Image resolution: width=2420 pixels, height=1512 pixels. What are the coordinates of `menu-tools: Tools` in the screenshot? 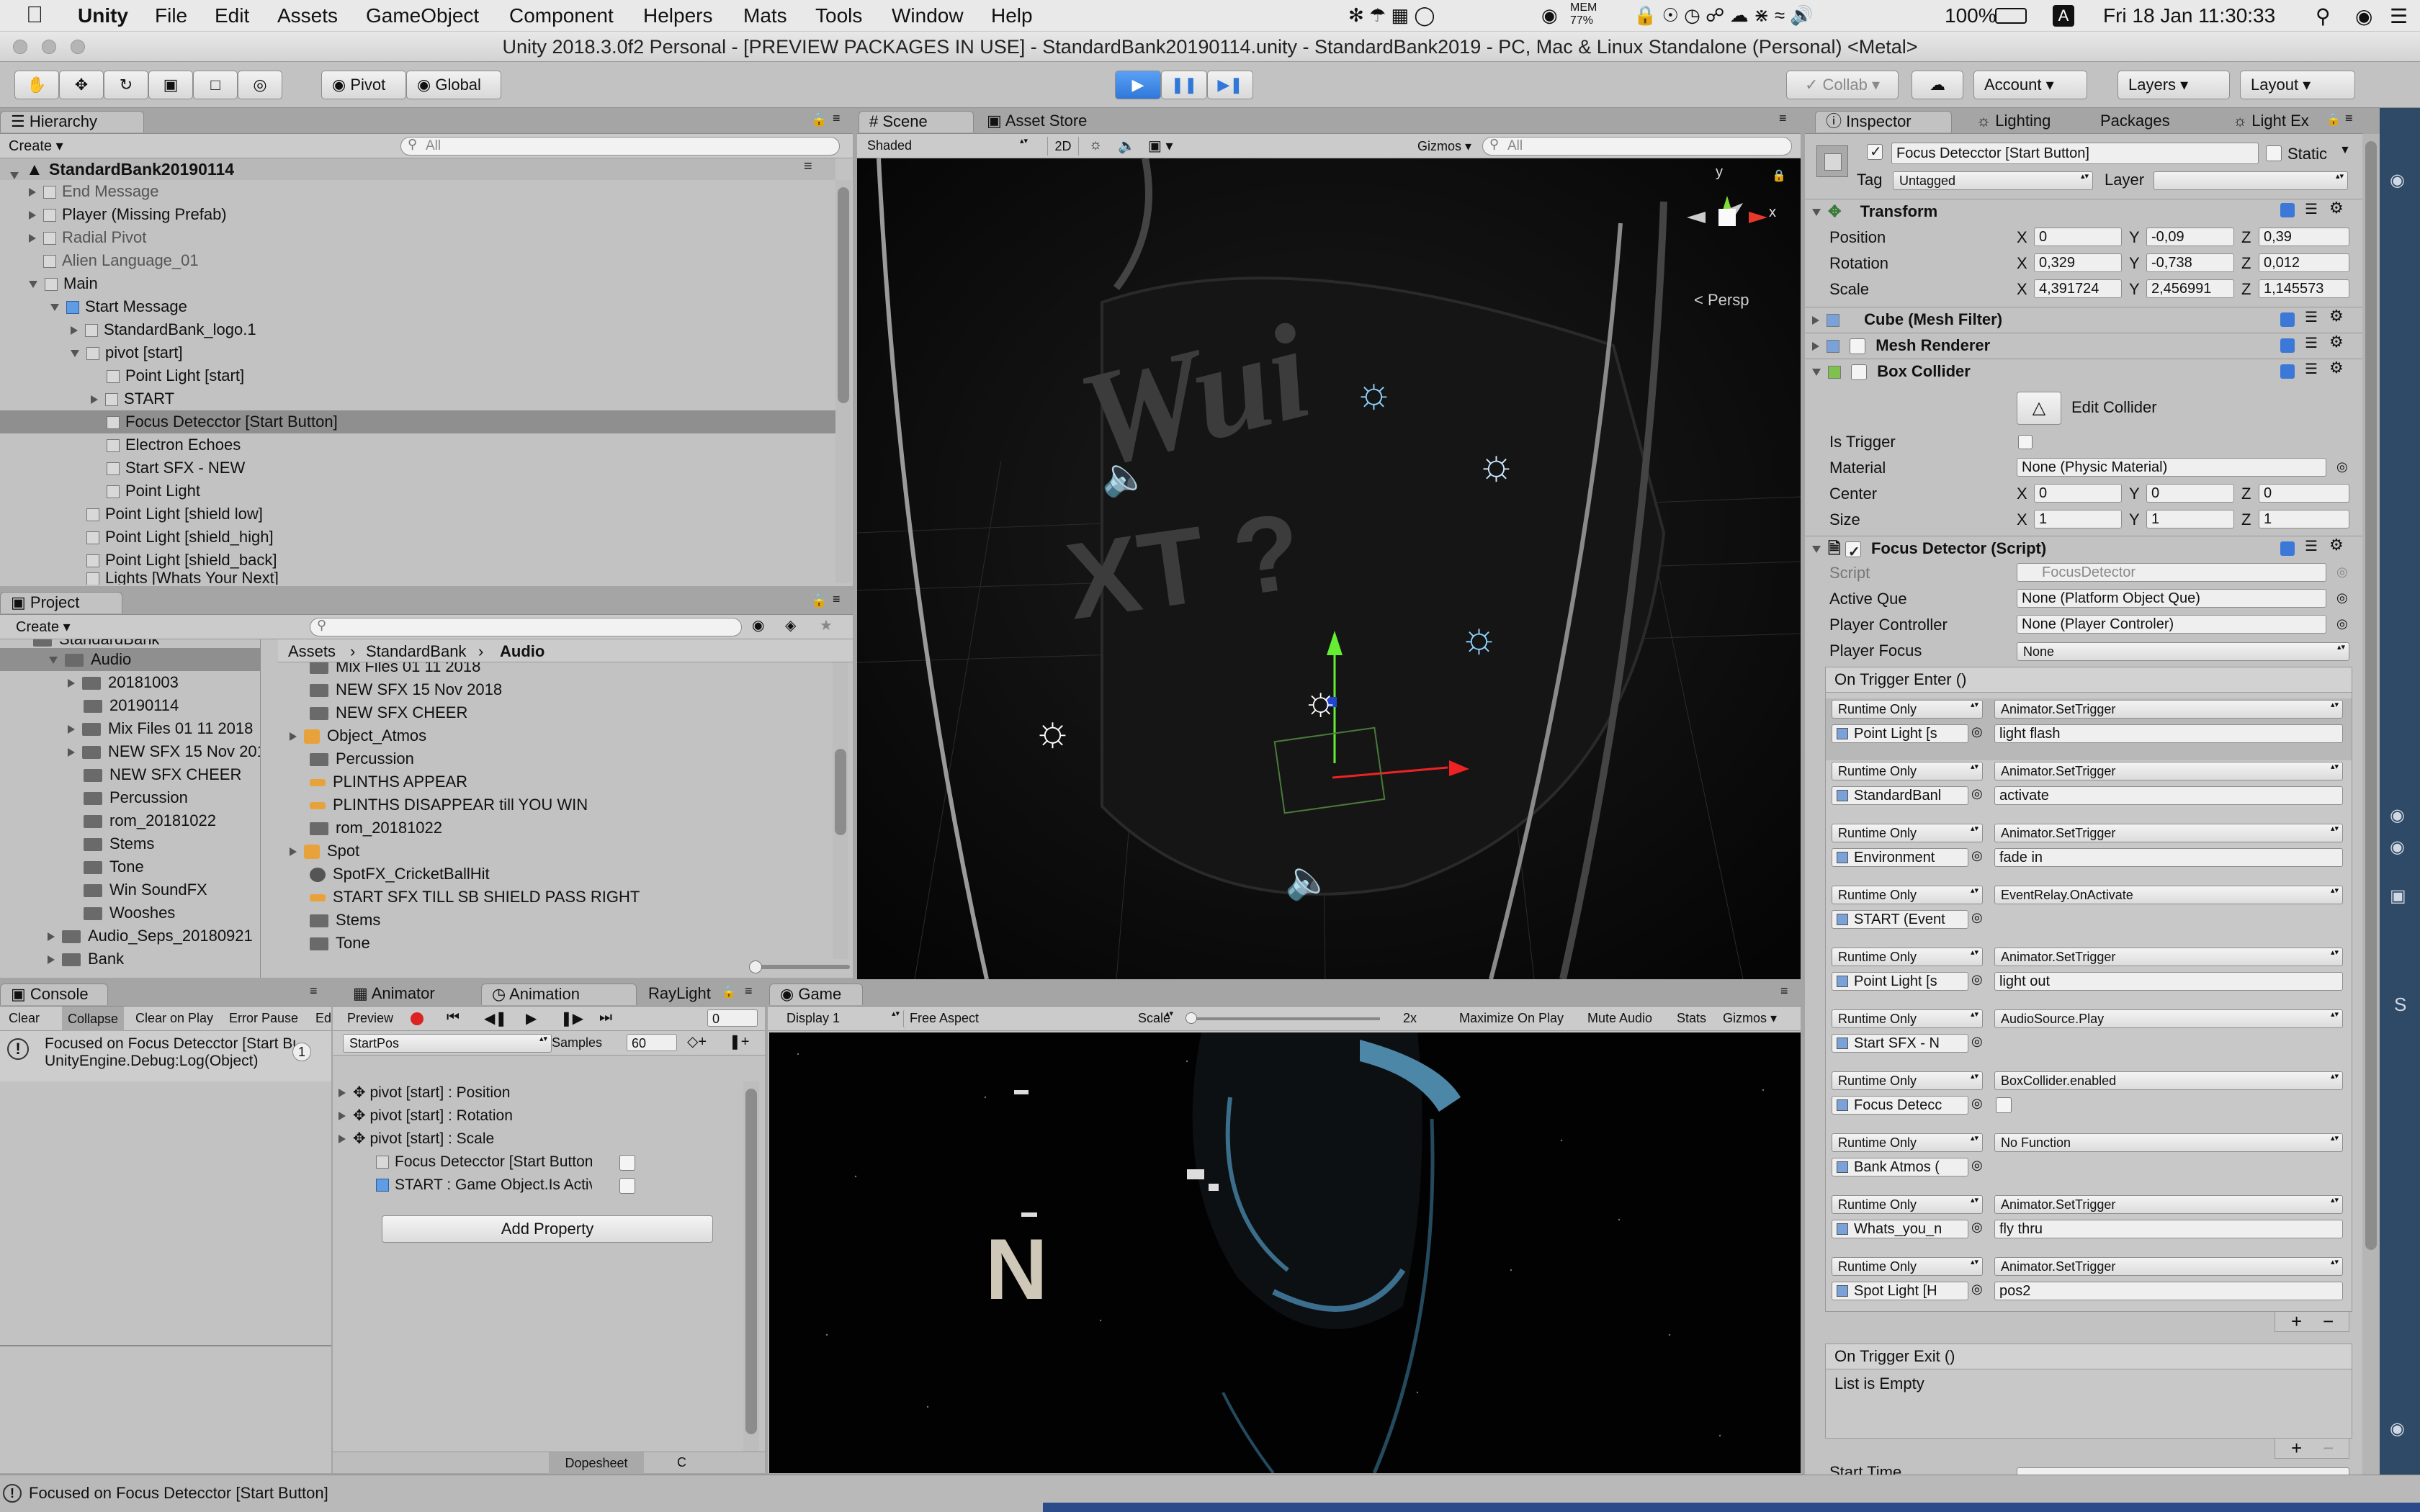 It's located at (838, 15).